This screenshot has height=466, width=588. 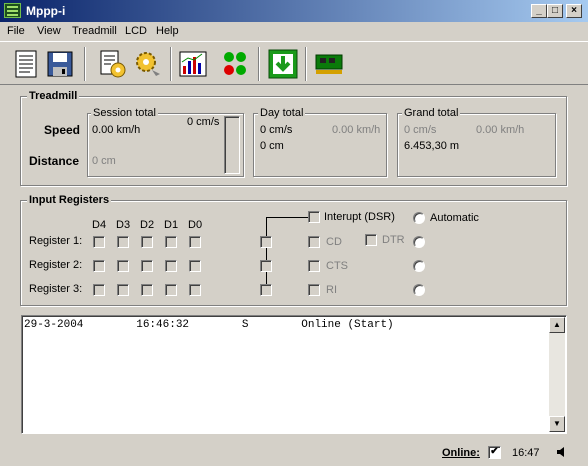 I want to click on day-total-title: Day total, so click(x=282, y=113).